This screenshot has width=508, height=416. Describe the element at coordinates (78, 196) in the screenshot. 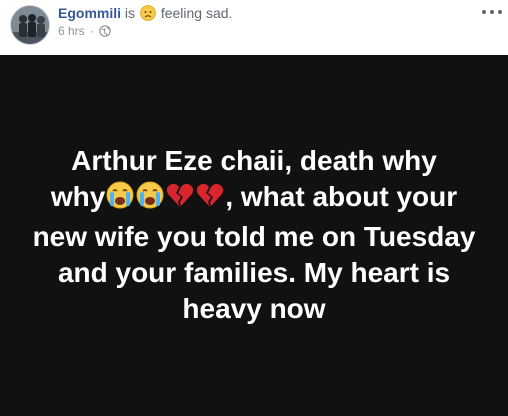

I see `post-text-why: why` at that location.